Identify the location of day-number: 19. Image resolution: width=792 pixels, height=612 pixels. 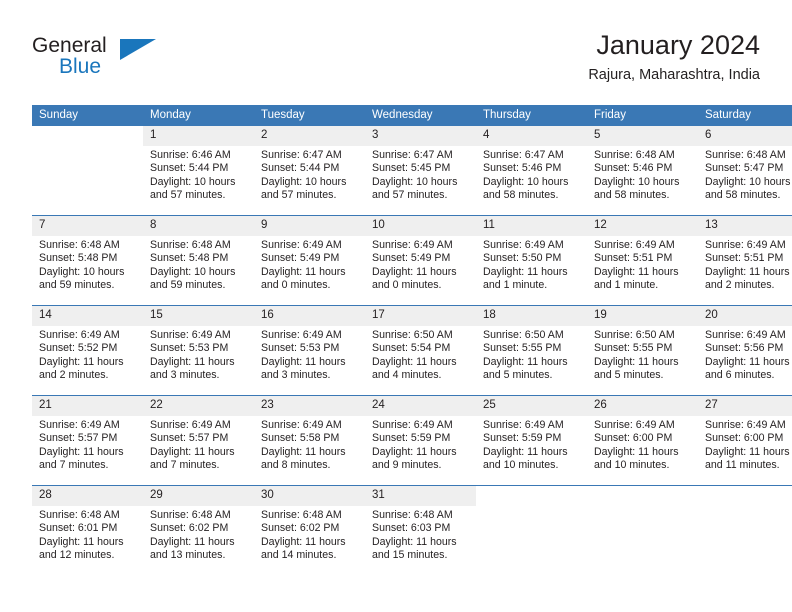
(642, 316).